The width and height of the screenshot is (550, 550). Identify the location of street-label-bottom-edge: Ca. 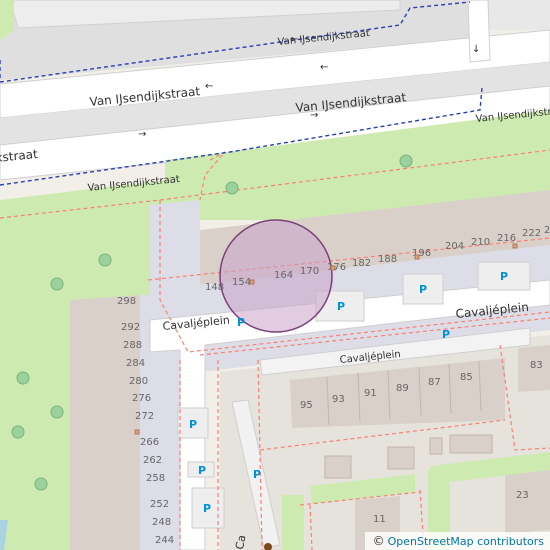
(240, 542).